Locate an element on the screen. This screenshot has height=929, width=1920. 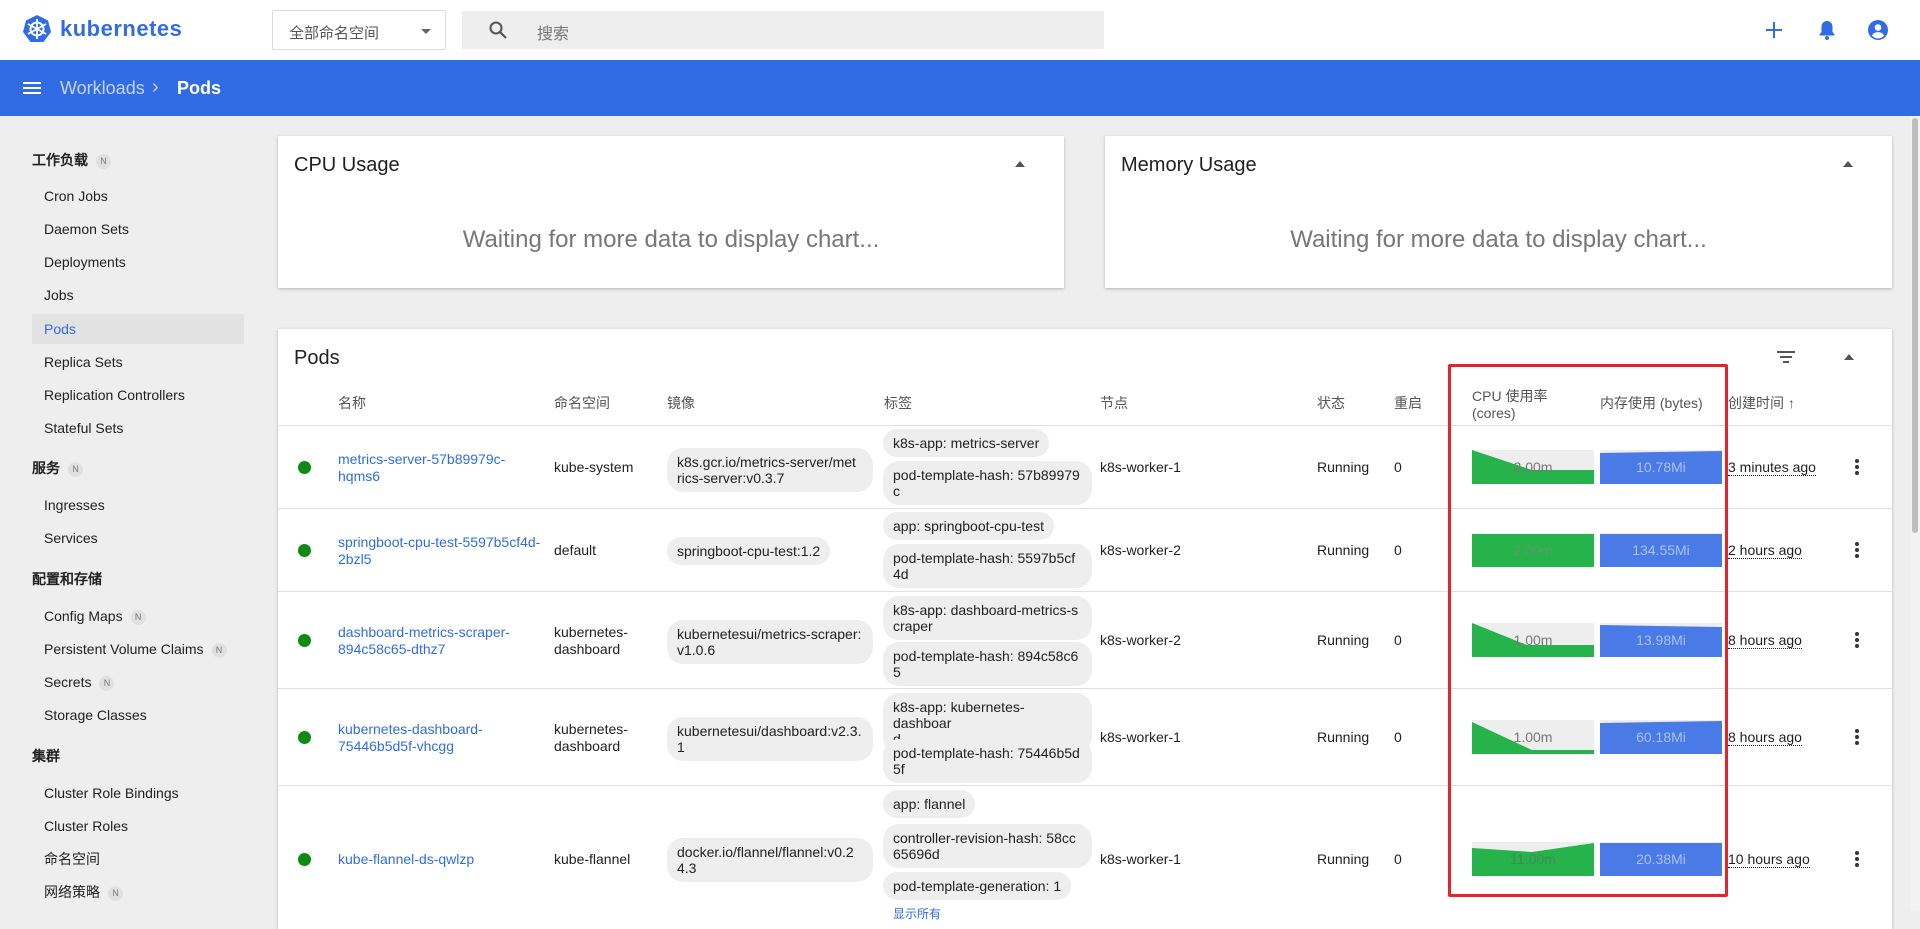
label-chip: pod-template-hash: 894c58c6 5 is located at coordinates (987, 664).